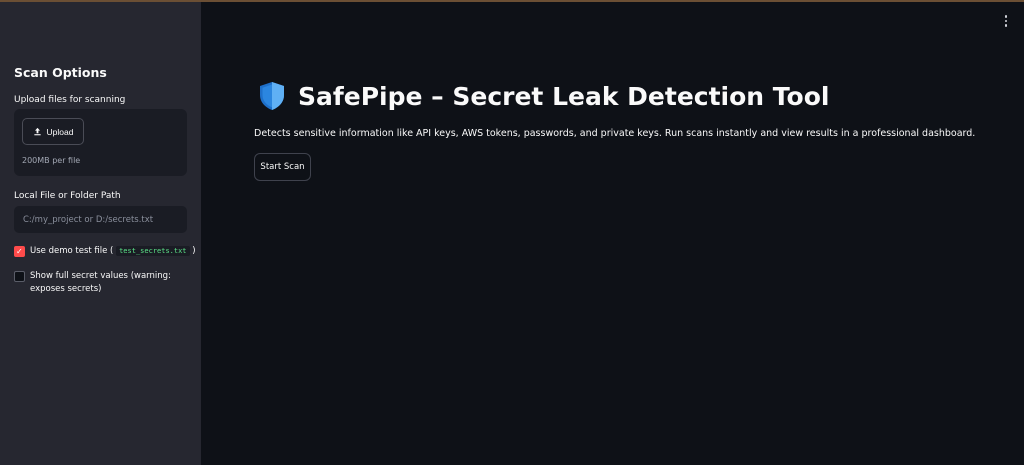  What do you see at coordinates (37, 131) in the screenshot?
I see `upload-icon` at bounding box center [37, 131].